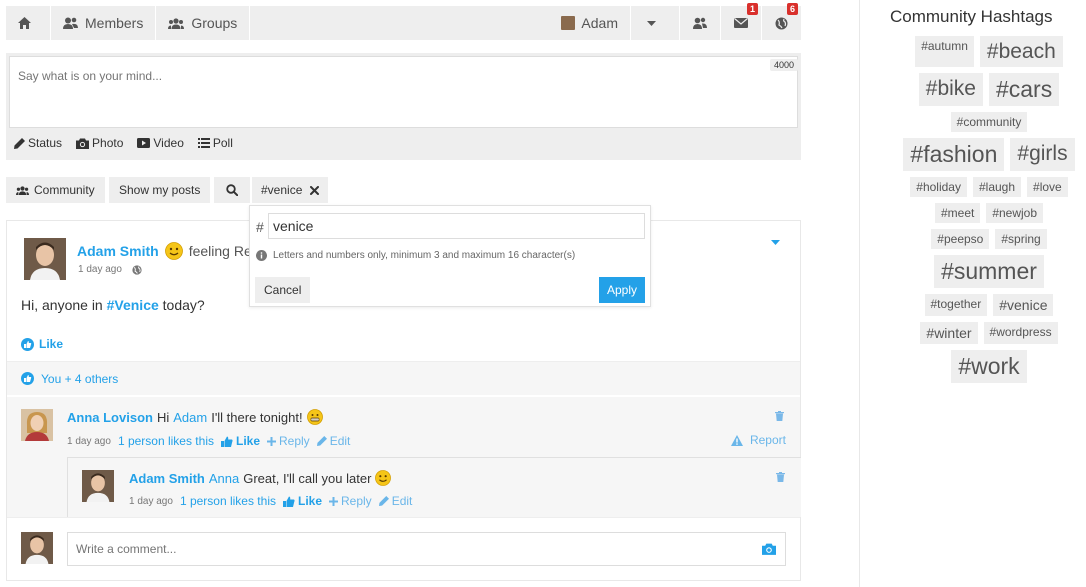 The width and height of the screenshot is (1086, 587). I want to click on tab-photo: Photo, so click(99, 143).